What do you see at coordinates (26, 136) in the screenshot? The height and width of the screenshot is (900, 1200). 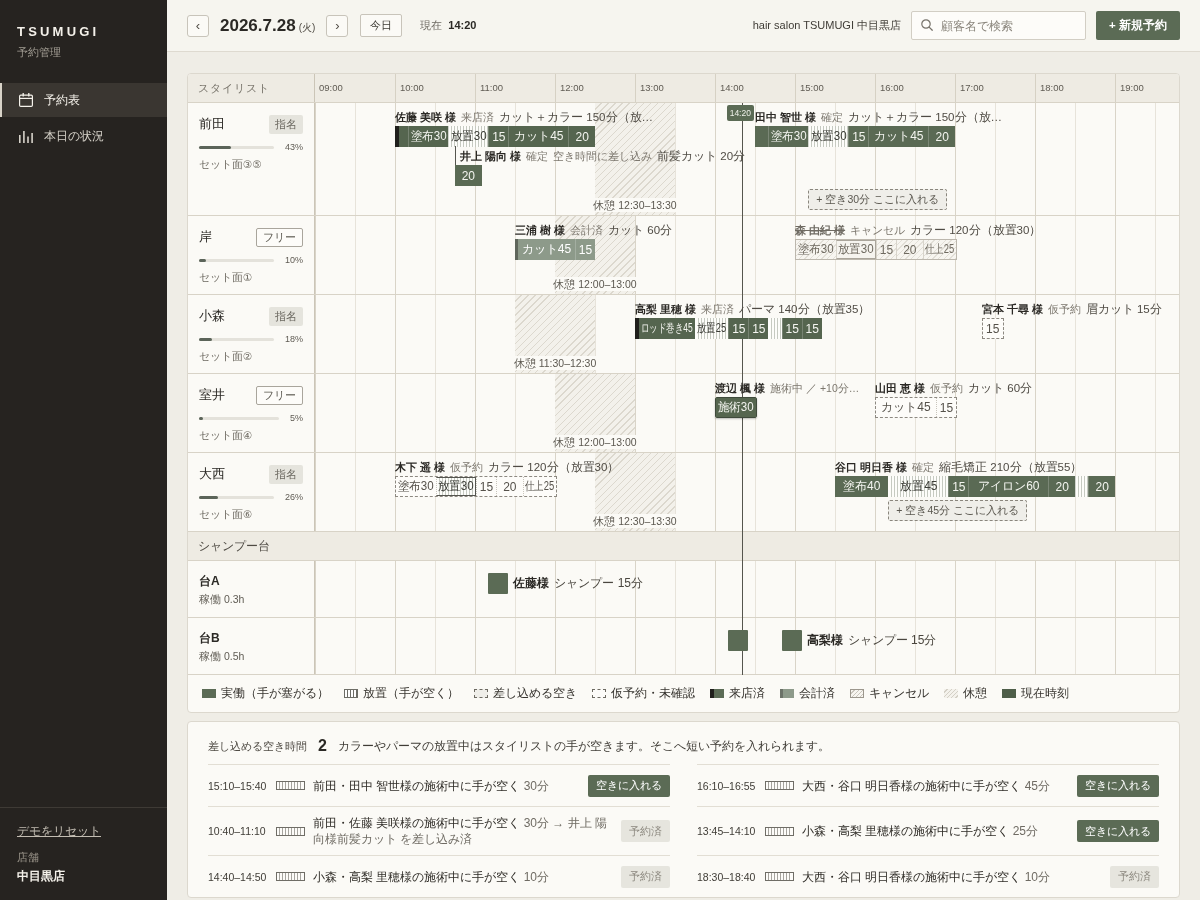 I see `bar-chart-icon` at bounding box center [26, 136].